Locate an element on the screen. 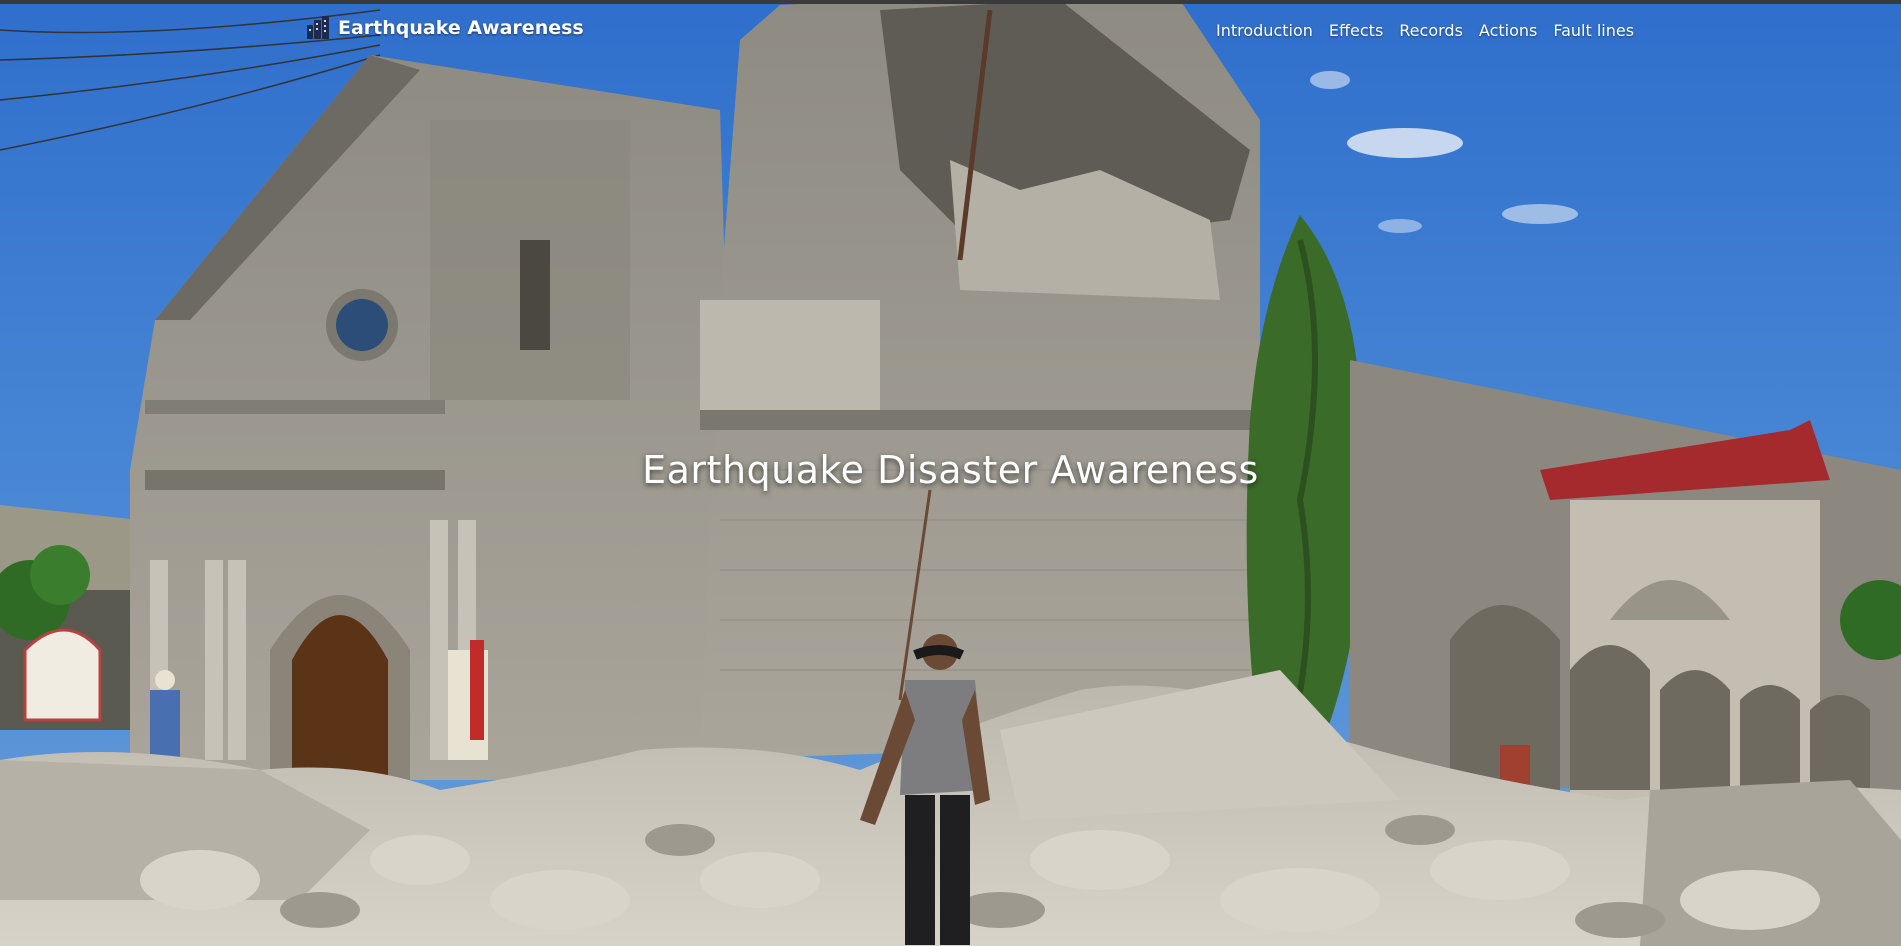 The height and width of the screenshot is (946, 1901). building-icon is located at coordinates (318, 27).